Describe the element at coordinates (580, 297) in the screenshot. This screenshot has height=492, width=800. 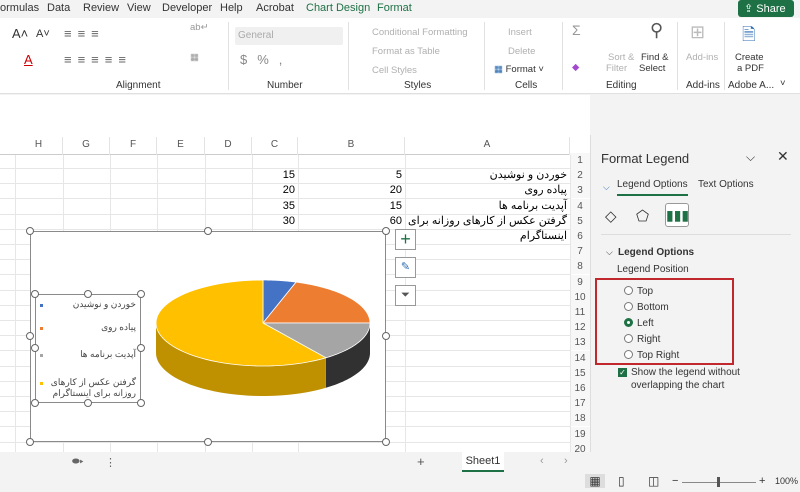
I see `row-header: 10` at that location.